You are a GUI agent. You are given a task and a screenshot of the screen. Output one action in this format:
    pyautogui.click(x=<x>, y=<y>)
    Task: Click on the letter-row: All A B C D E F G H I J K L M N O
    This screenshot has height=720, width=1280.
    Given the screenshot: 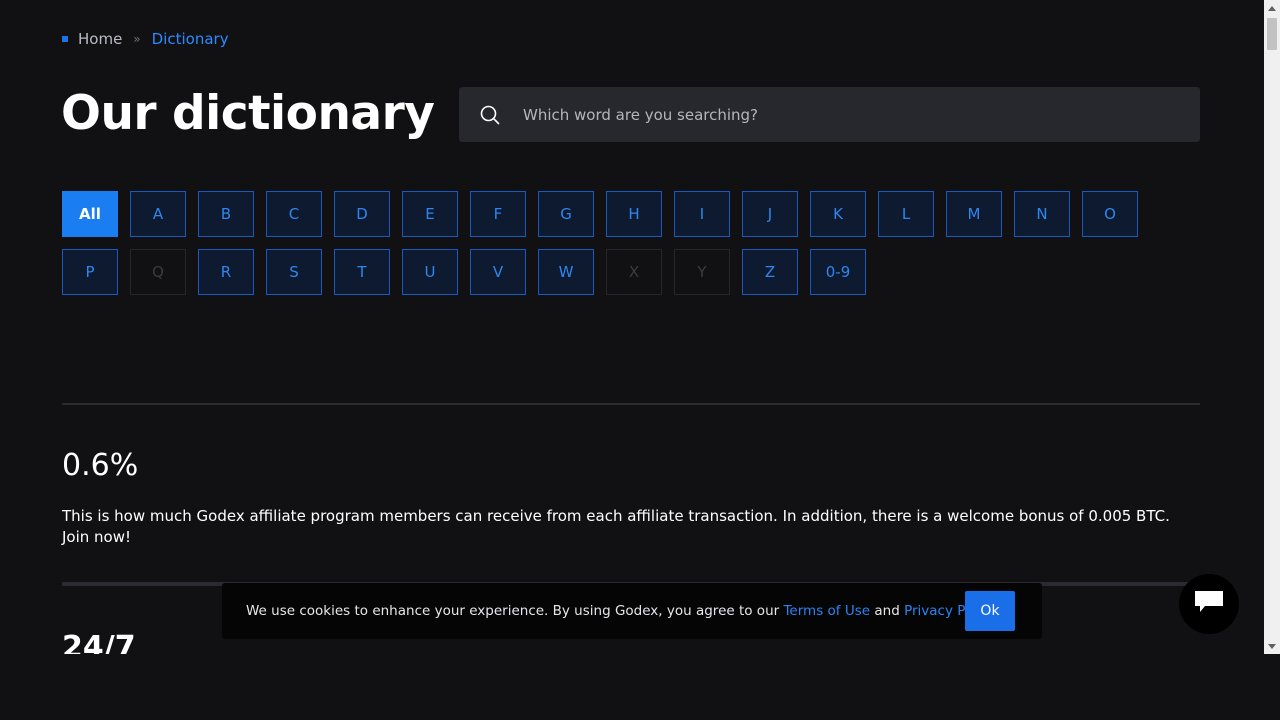 What is the action you would take?
    pyautogui.click(x=612, y=214)
    